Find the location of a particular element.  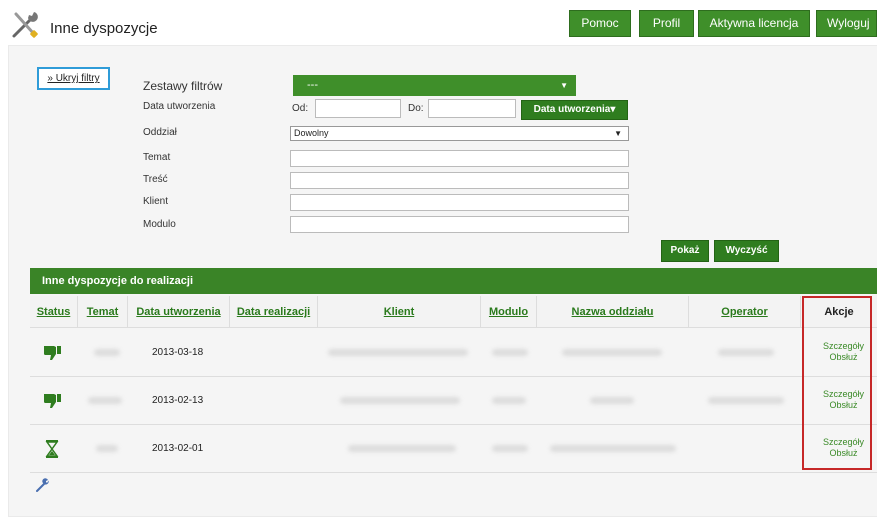

client-input is located at coordinates (459, 202).